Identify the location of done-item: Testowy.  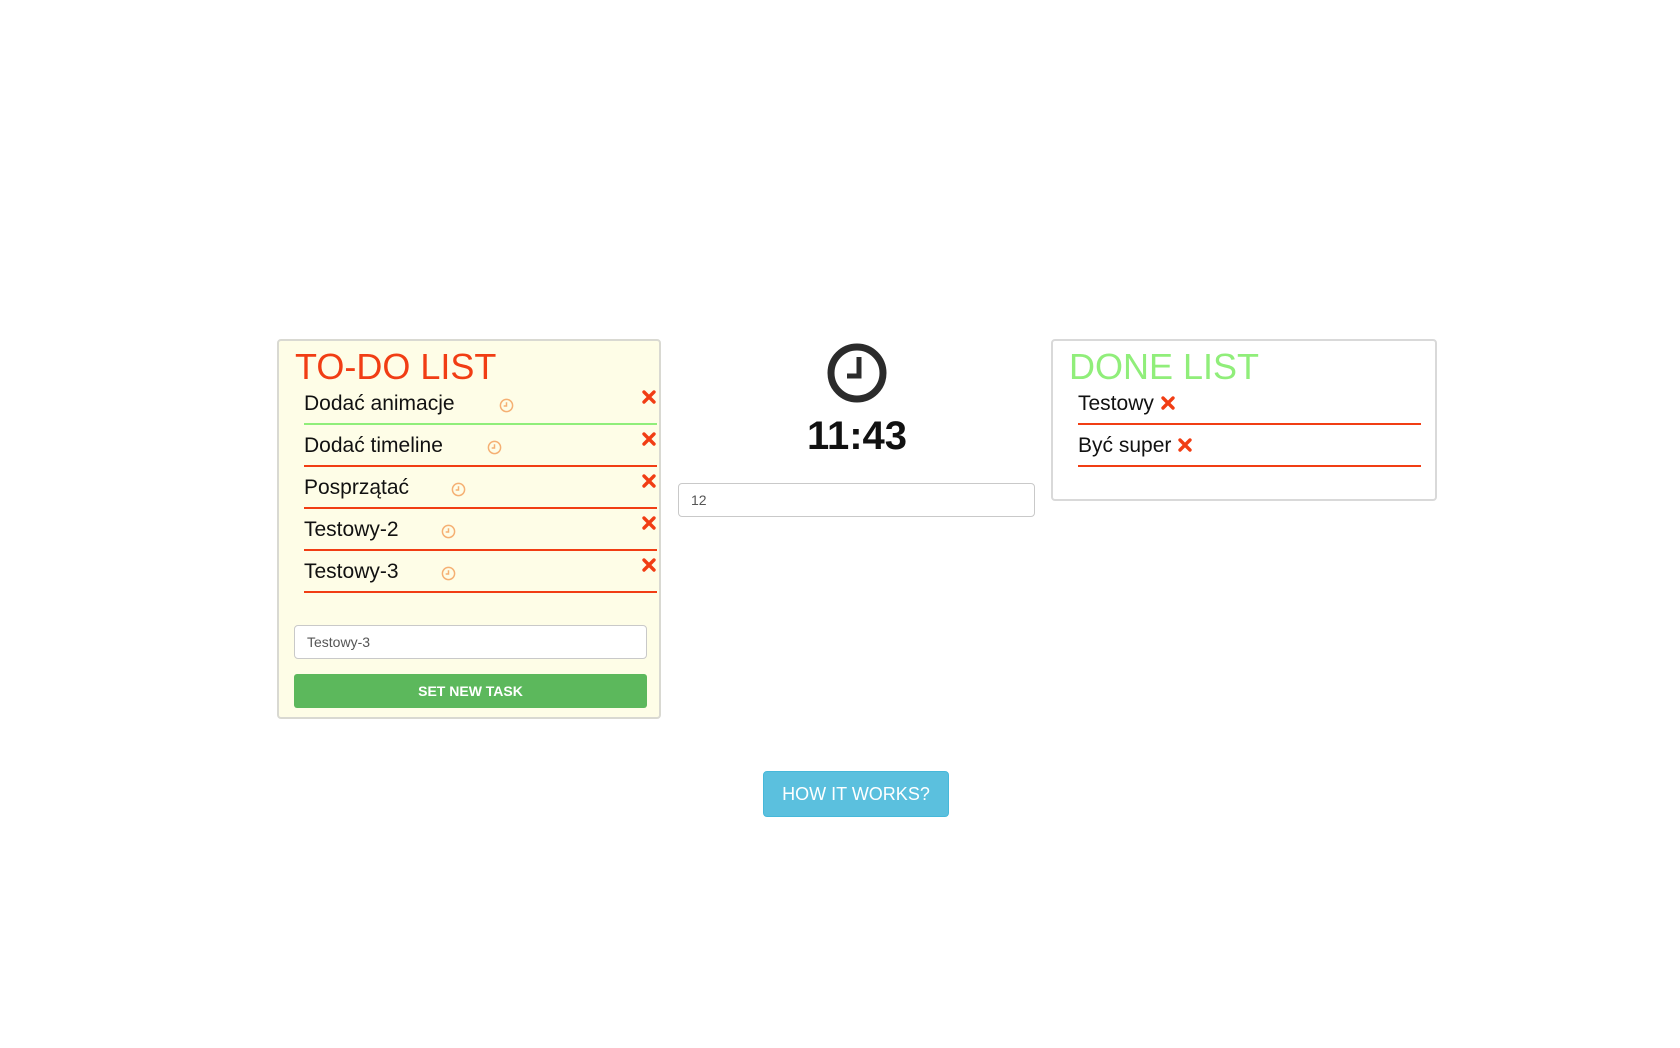
(1249, 407).